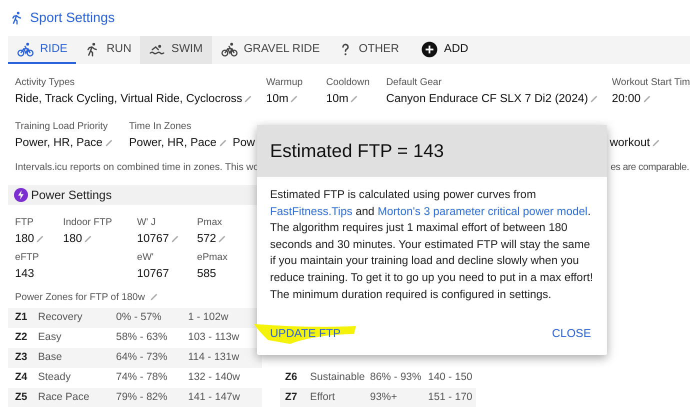  What do you see at coordinates (396, 378) in the screenshot?
I see `table-cell-text: 86% - 93%` at bounding box center [396, 378].